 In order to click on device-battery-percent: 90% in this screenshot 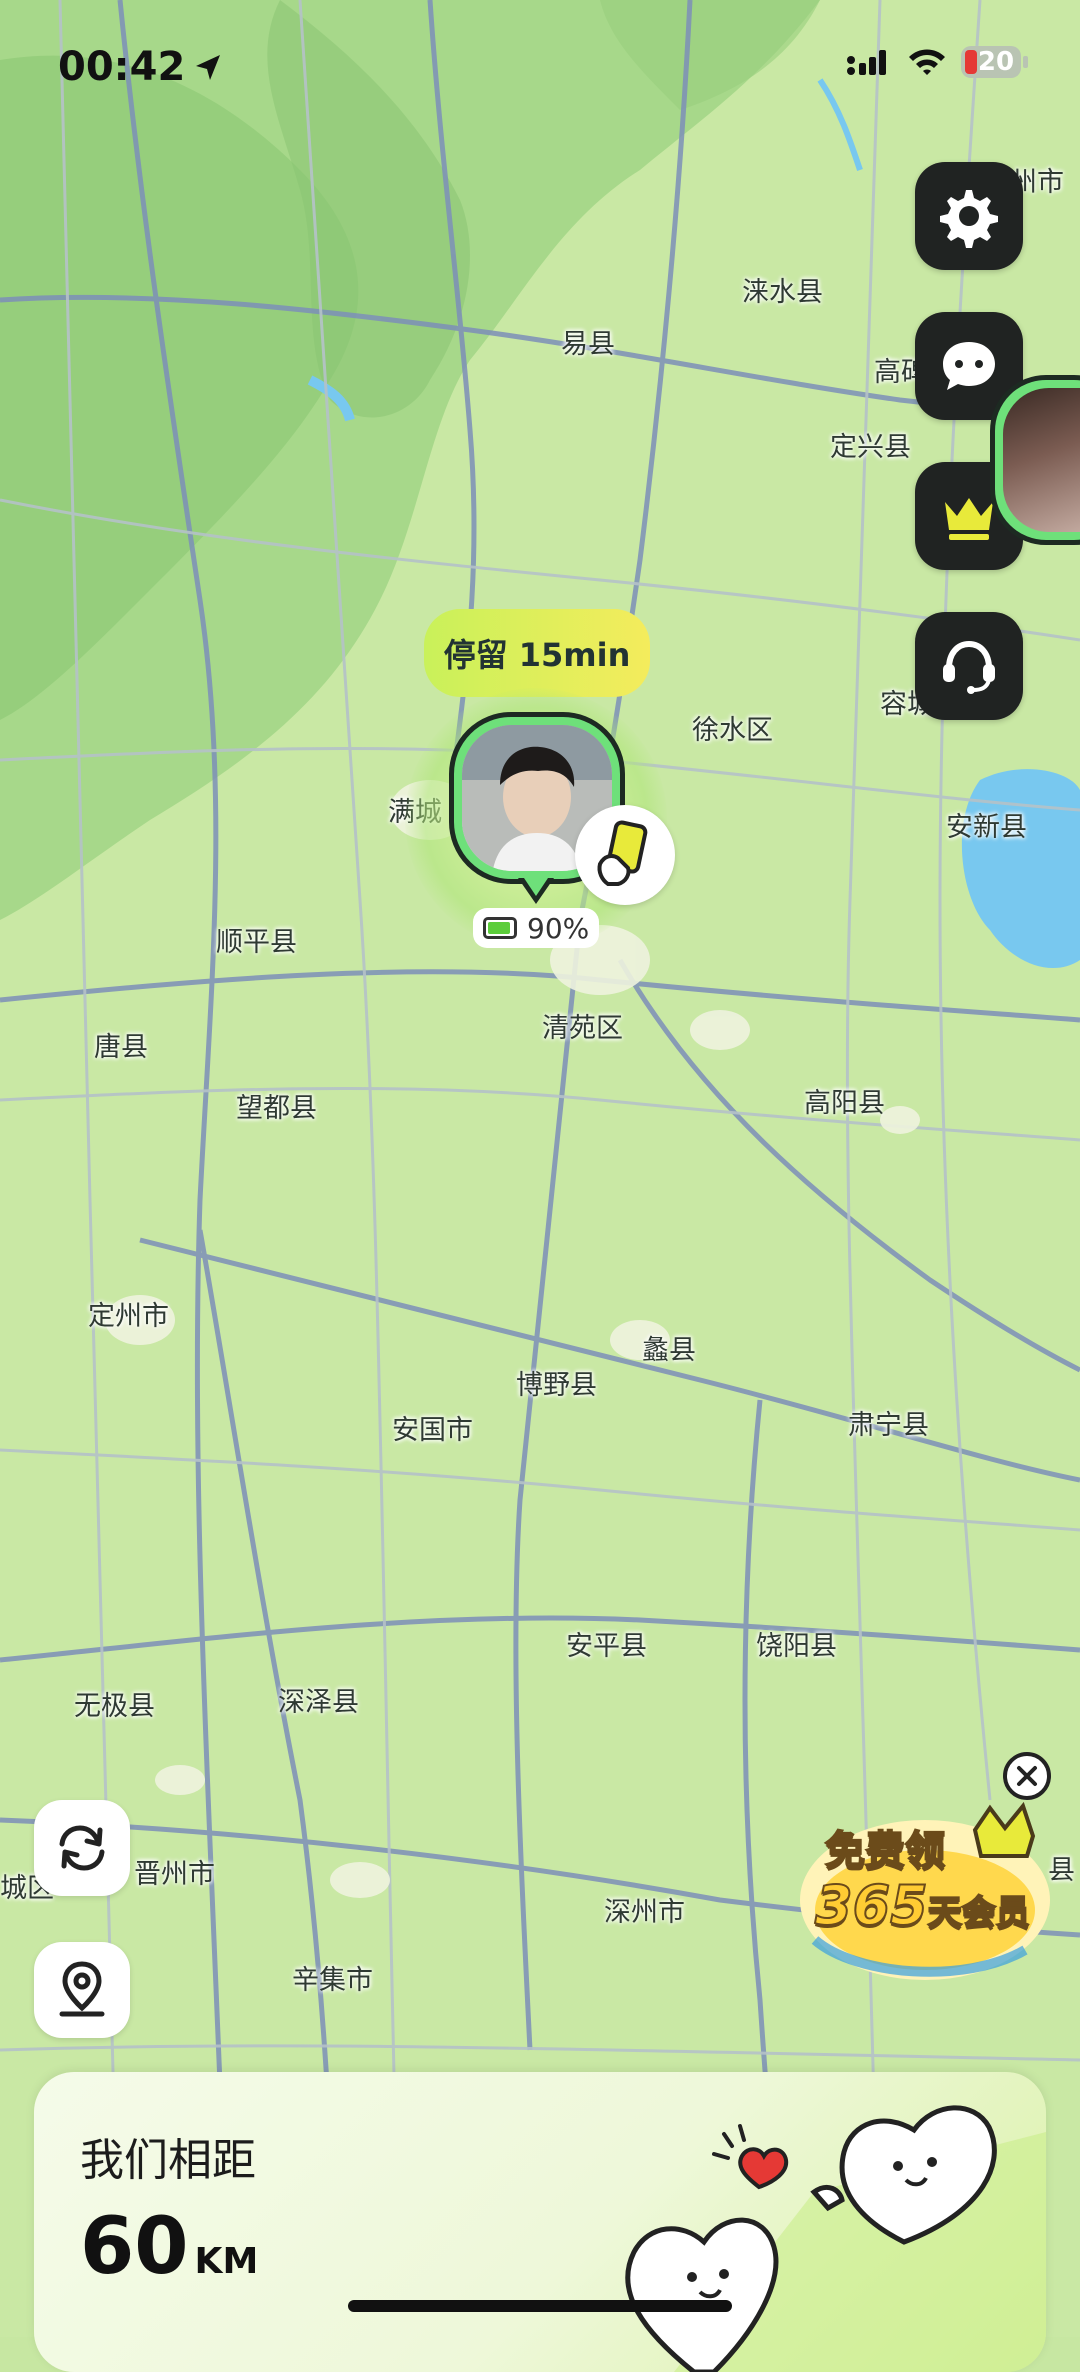, I will do `click(558, 928)`.